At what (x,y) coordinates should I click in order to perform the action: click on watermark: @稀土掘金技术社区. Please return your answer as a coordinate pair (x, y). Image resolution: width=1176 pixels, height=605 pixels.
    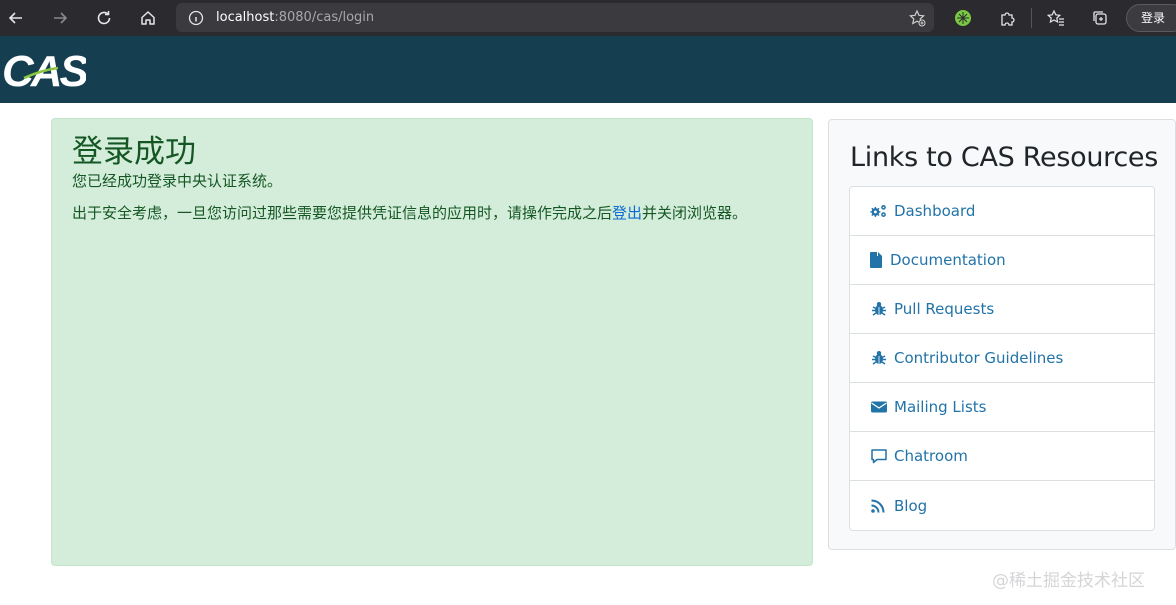
    Looking at the image, I should click on (1068, 581).